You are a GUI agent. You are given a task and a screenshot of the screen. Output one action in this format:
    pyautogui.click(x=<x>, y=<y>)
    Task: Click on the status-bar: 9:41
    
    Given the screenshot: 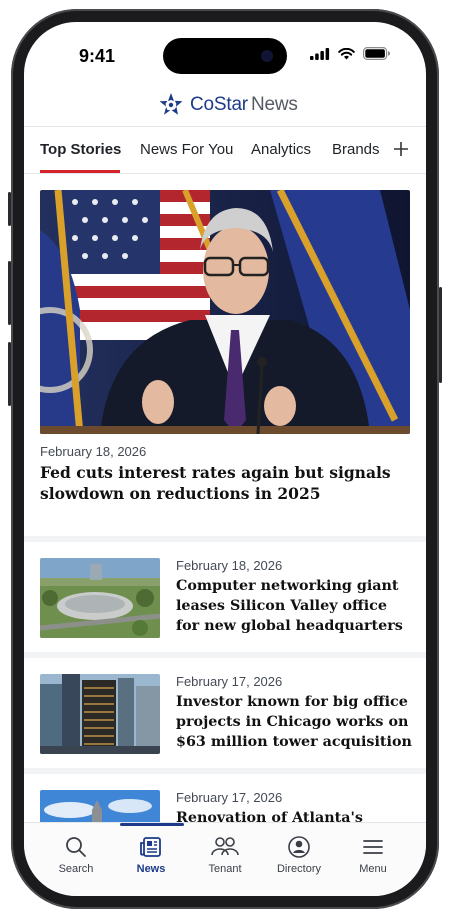 What is the action you would take?
    pyautogui.click(x=225, y=54)
    